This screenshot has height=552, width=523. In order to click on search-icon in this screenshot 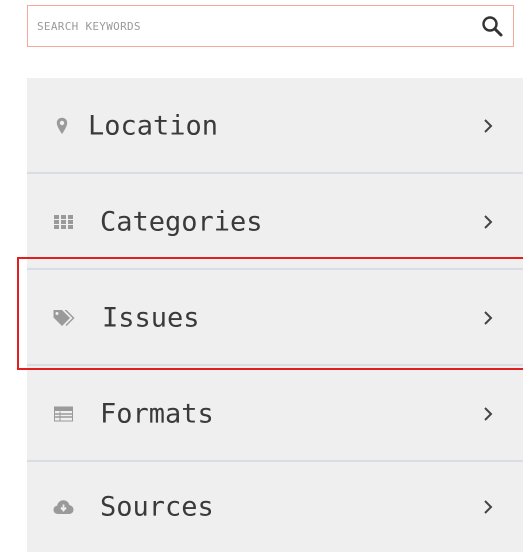, I will do `click(492, 26)`.